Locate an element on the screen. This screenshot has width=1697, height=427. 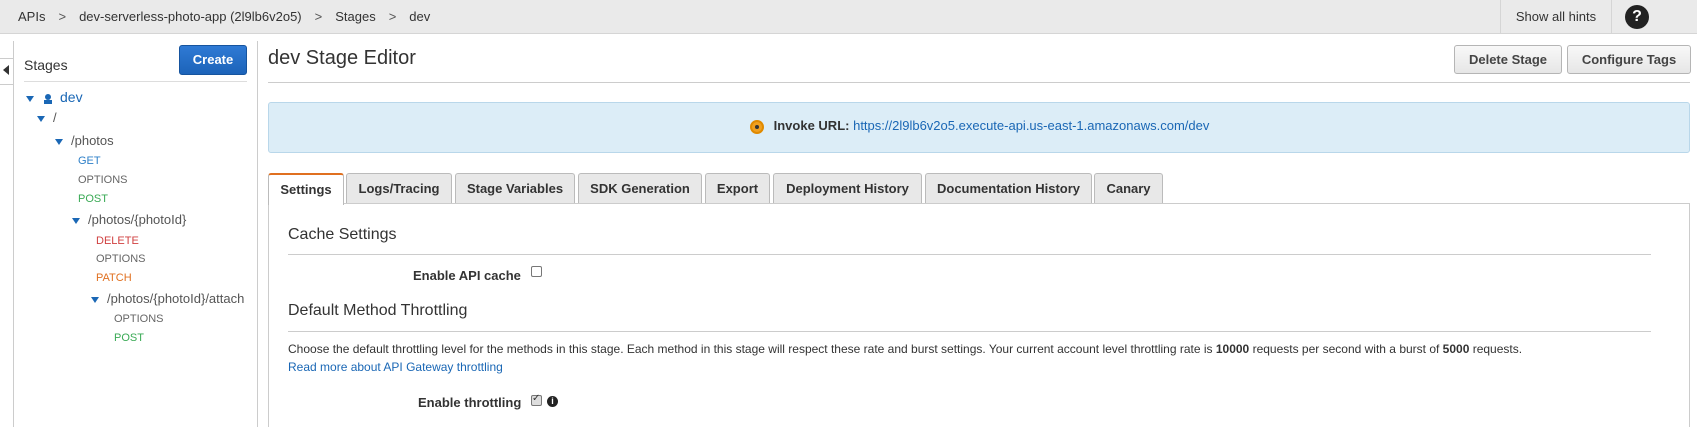
help-icon: ? is located at coordinates (1637, 17).